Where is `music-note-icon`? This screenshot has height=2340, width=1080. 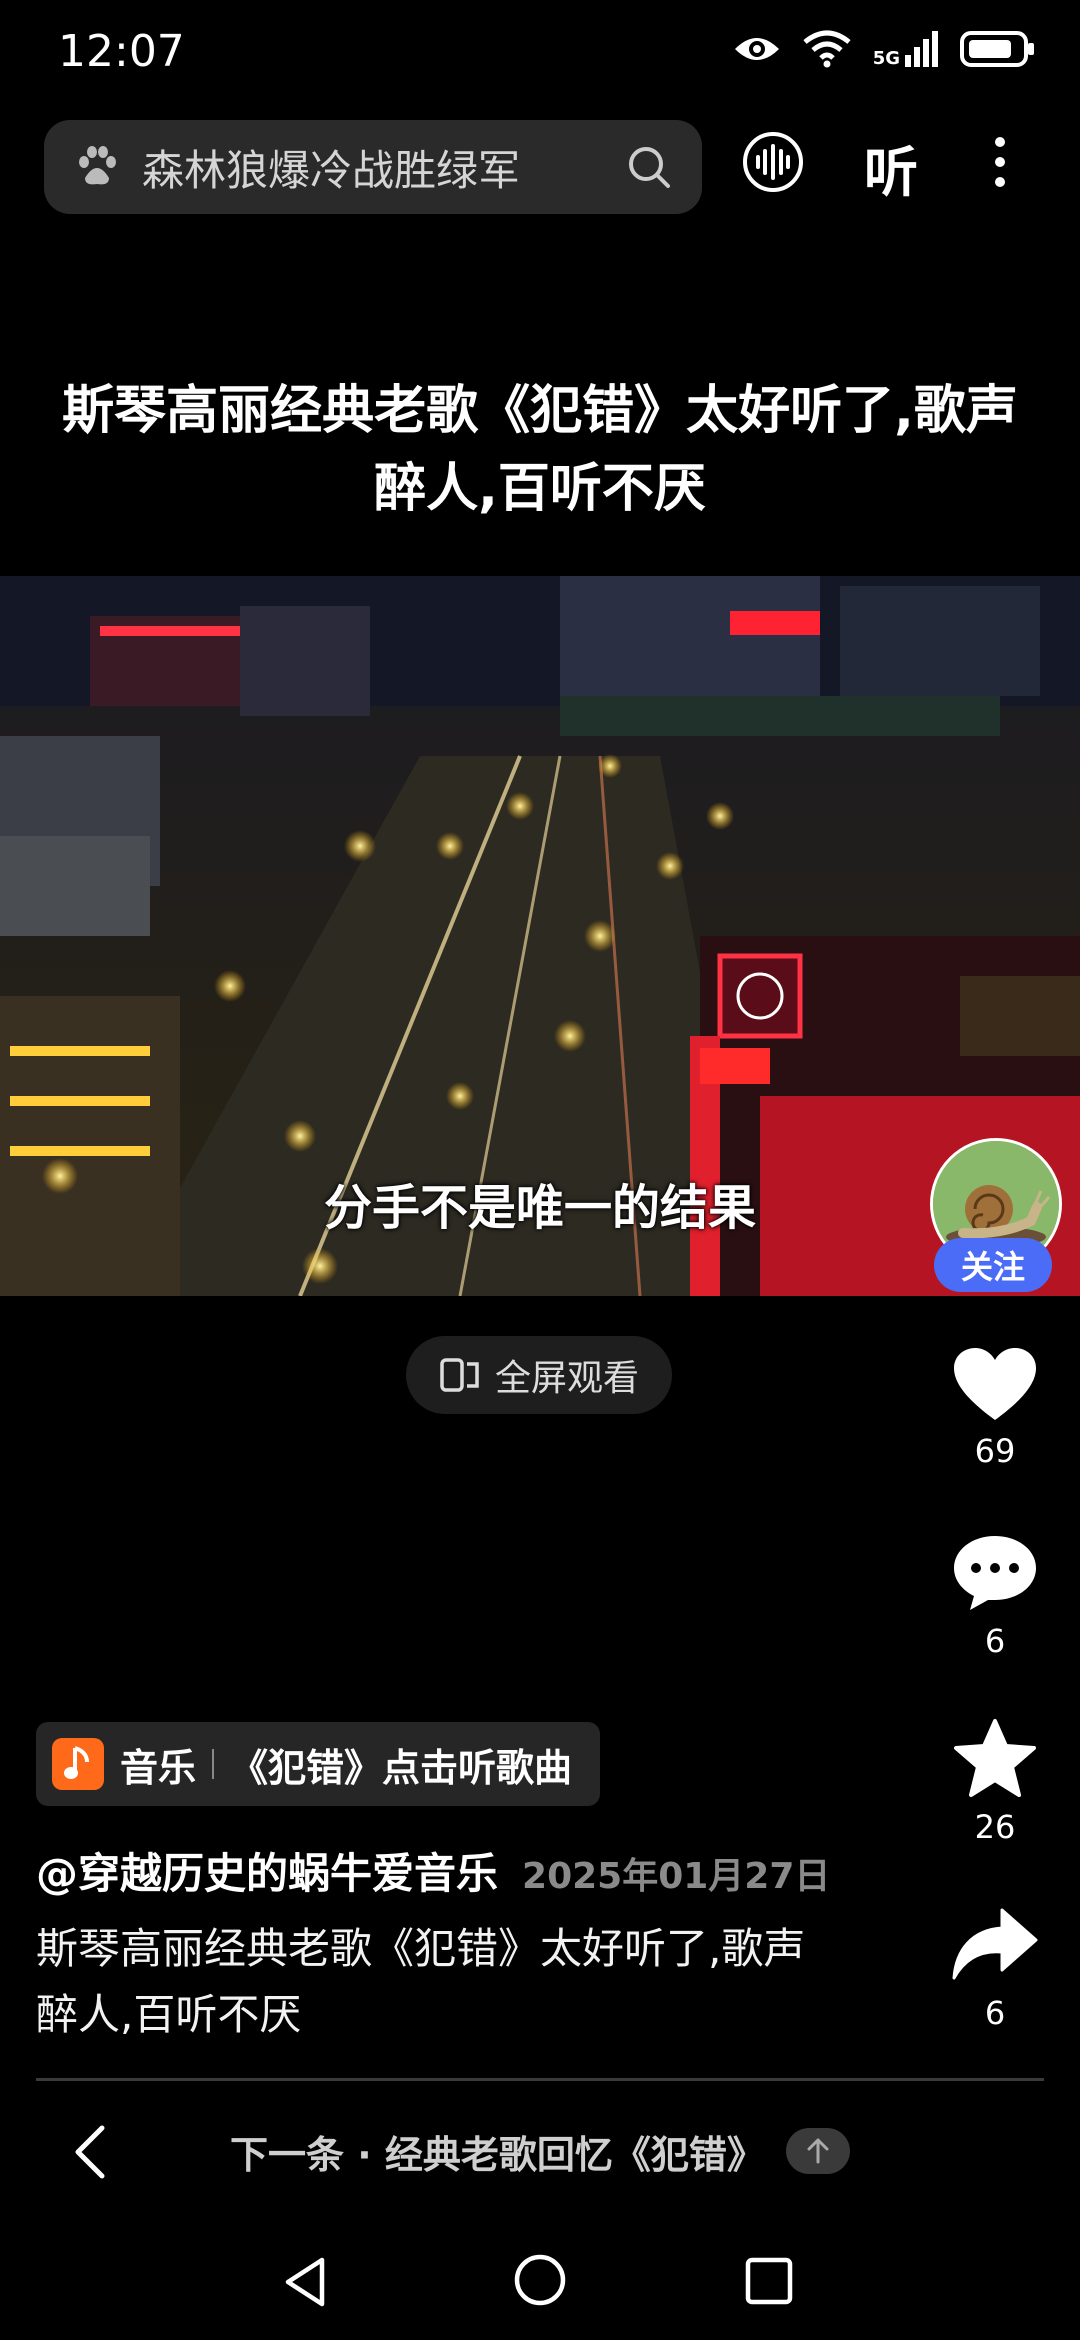
music-note-icon is located at coordinates (78, 1764).